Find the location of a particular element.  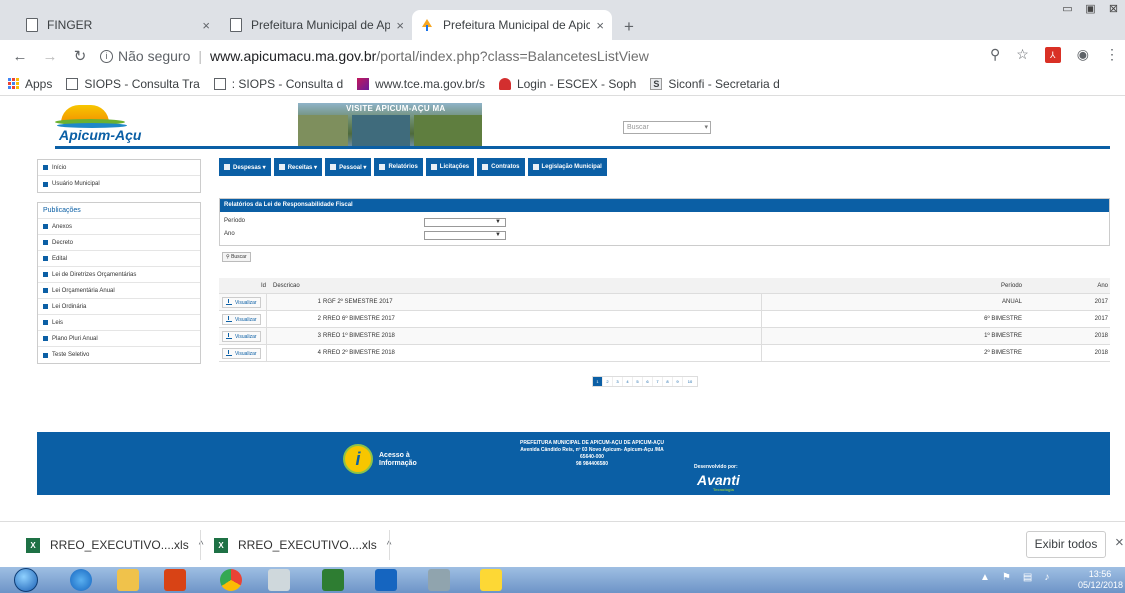

ie-icon is located at coordinates (81, 580).